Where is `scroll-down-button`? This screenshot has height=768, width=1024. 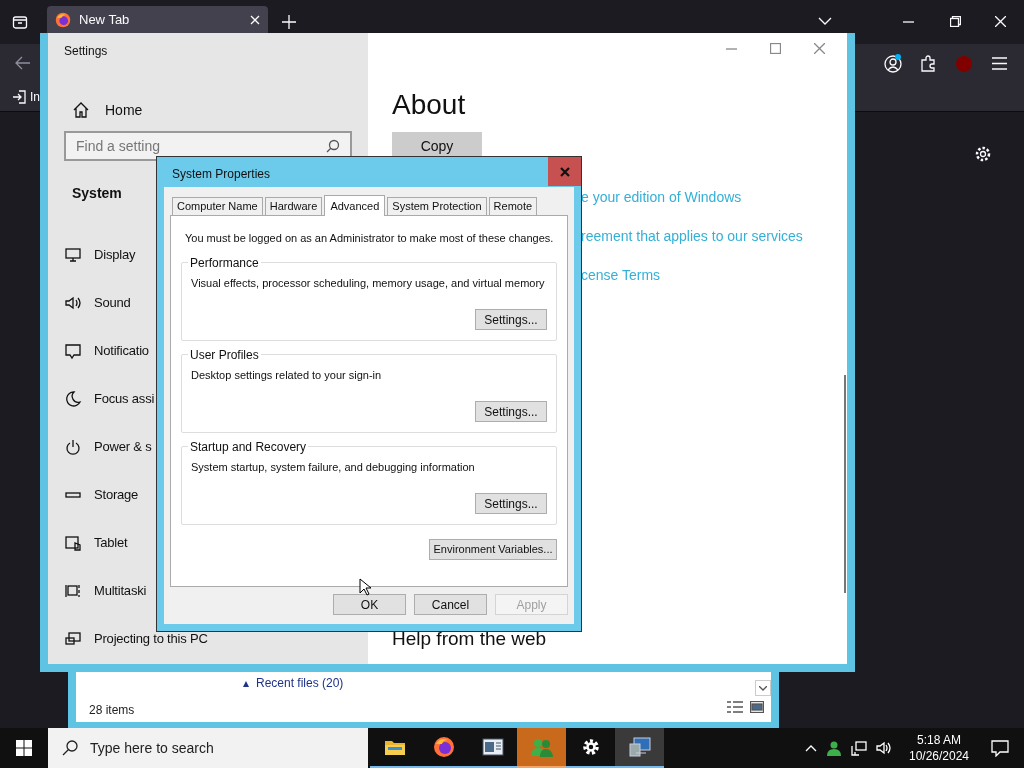
scroll-down-button is located at coordinates (763, 688).